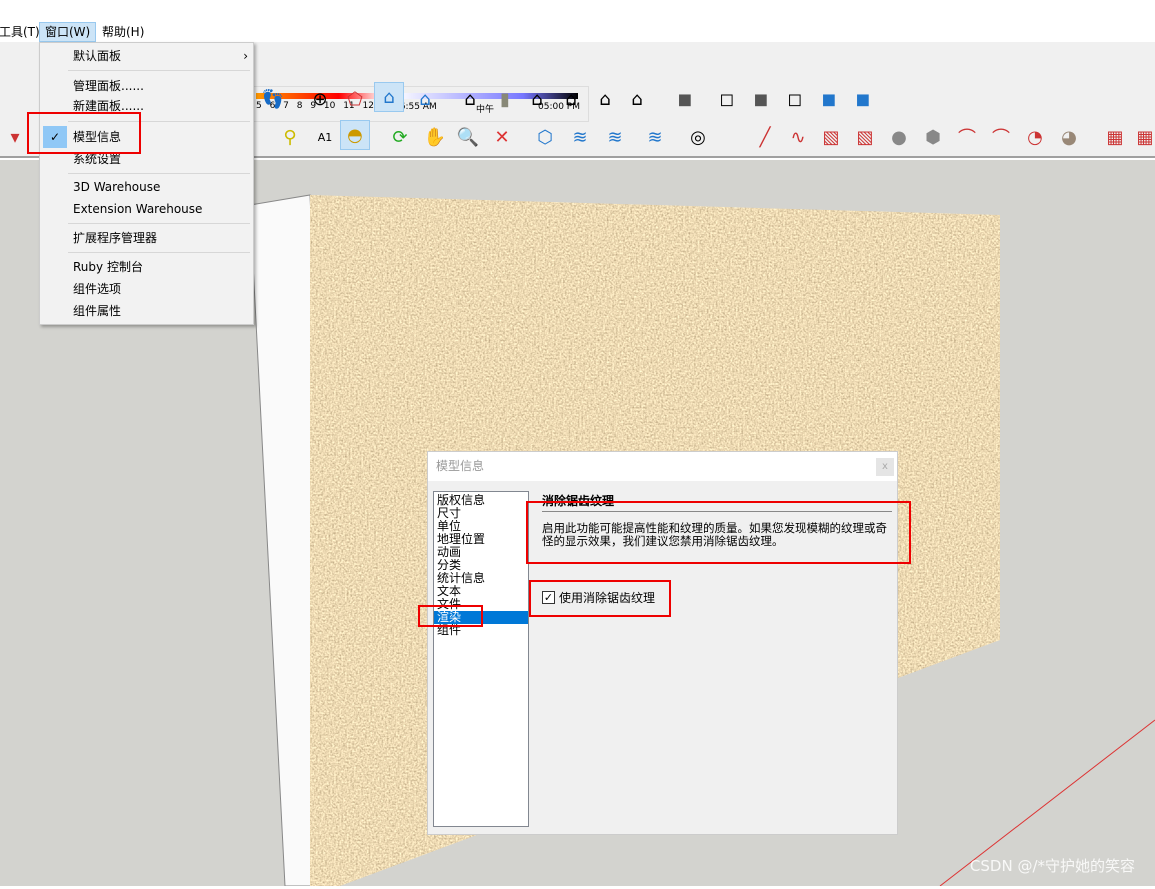 Image resolution: width=1155 pixels, height=889 pixels. What do you see at coordinates (829, 99) in the screenshot?
I see `trim-icon: ◼` at bounding box center [829, 99].